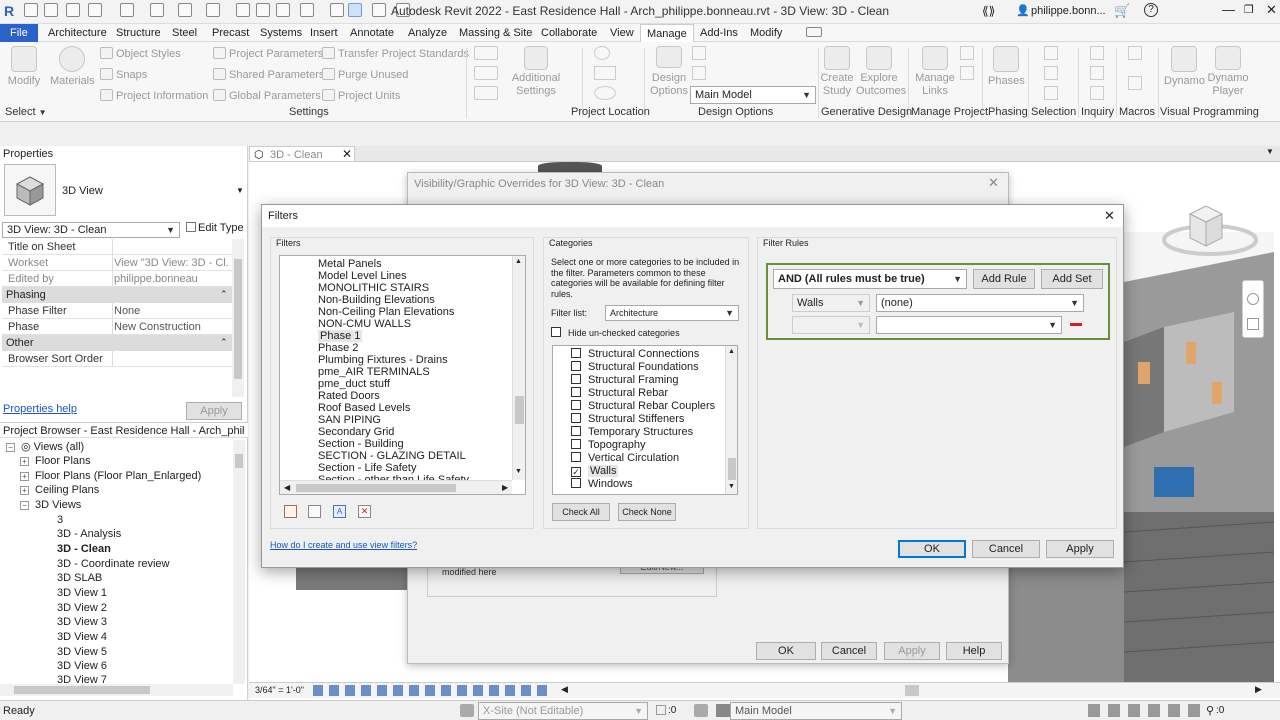 Image resolution: width=1280 pixels, height=720 pixels. Describe the element at coordinates (518, 261) in the screenshot. I see `scroll-up-icon: ▲` at that location.